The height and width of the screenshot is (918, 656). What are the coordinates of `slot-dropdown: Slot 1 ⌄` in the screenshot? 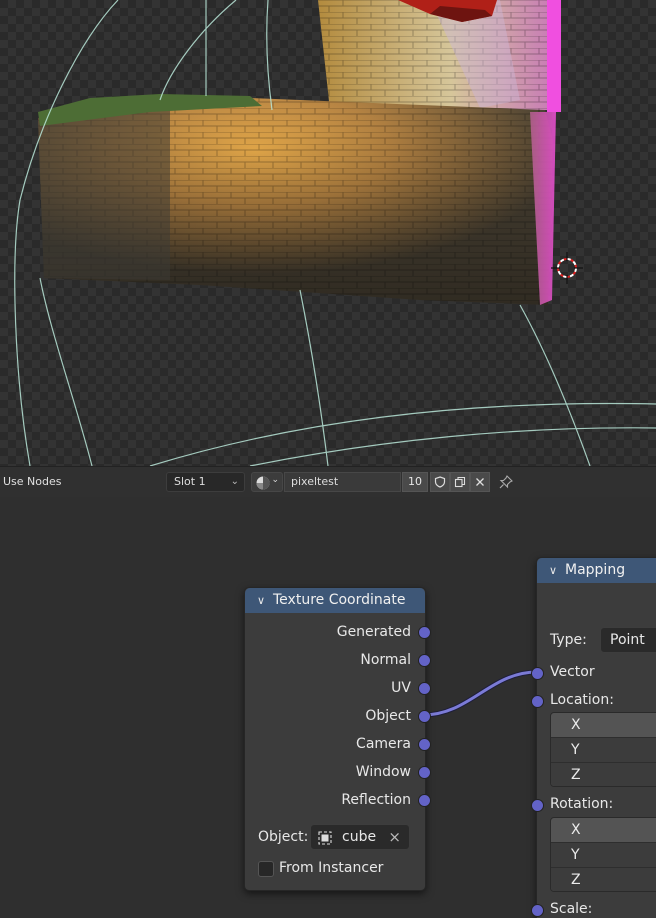 It's located at (205, 482).